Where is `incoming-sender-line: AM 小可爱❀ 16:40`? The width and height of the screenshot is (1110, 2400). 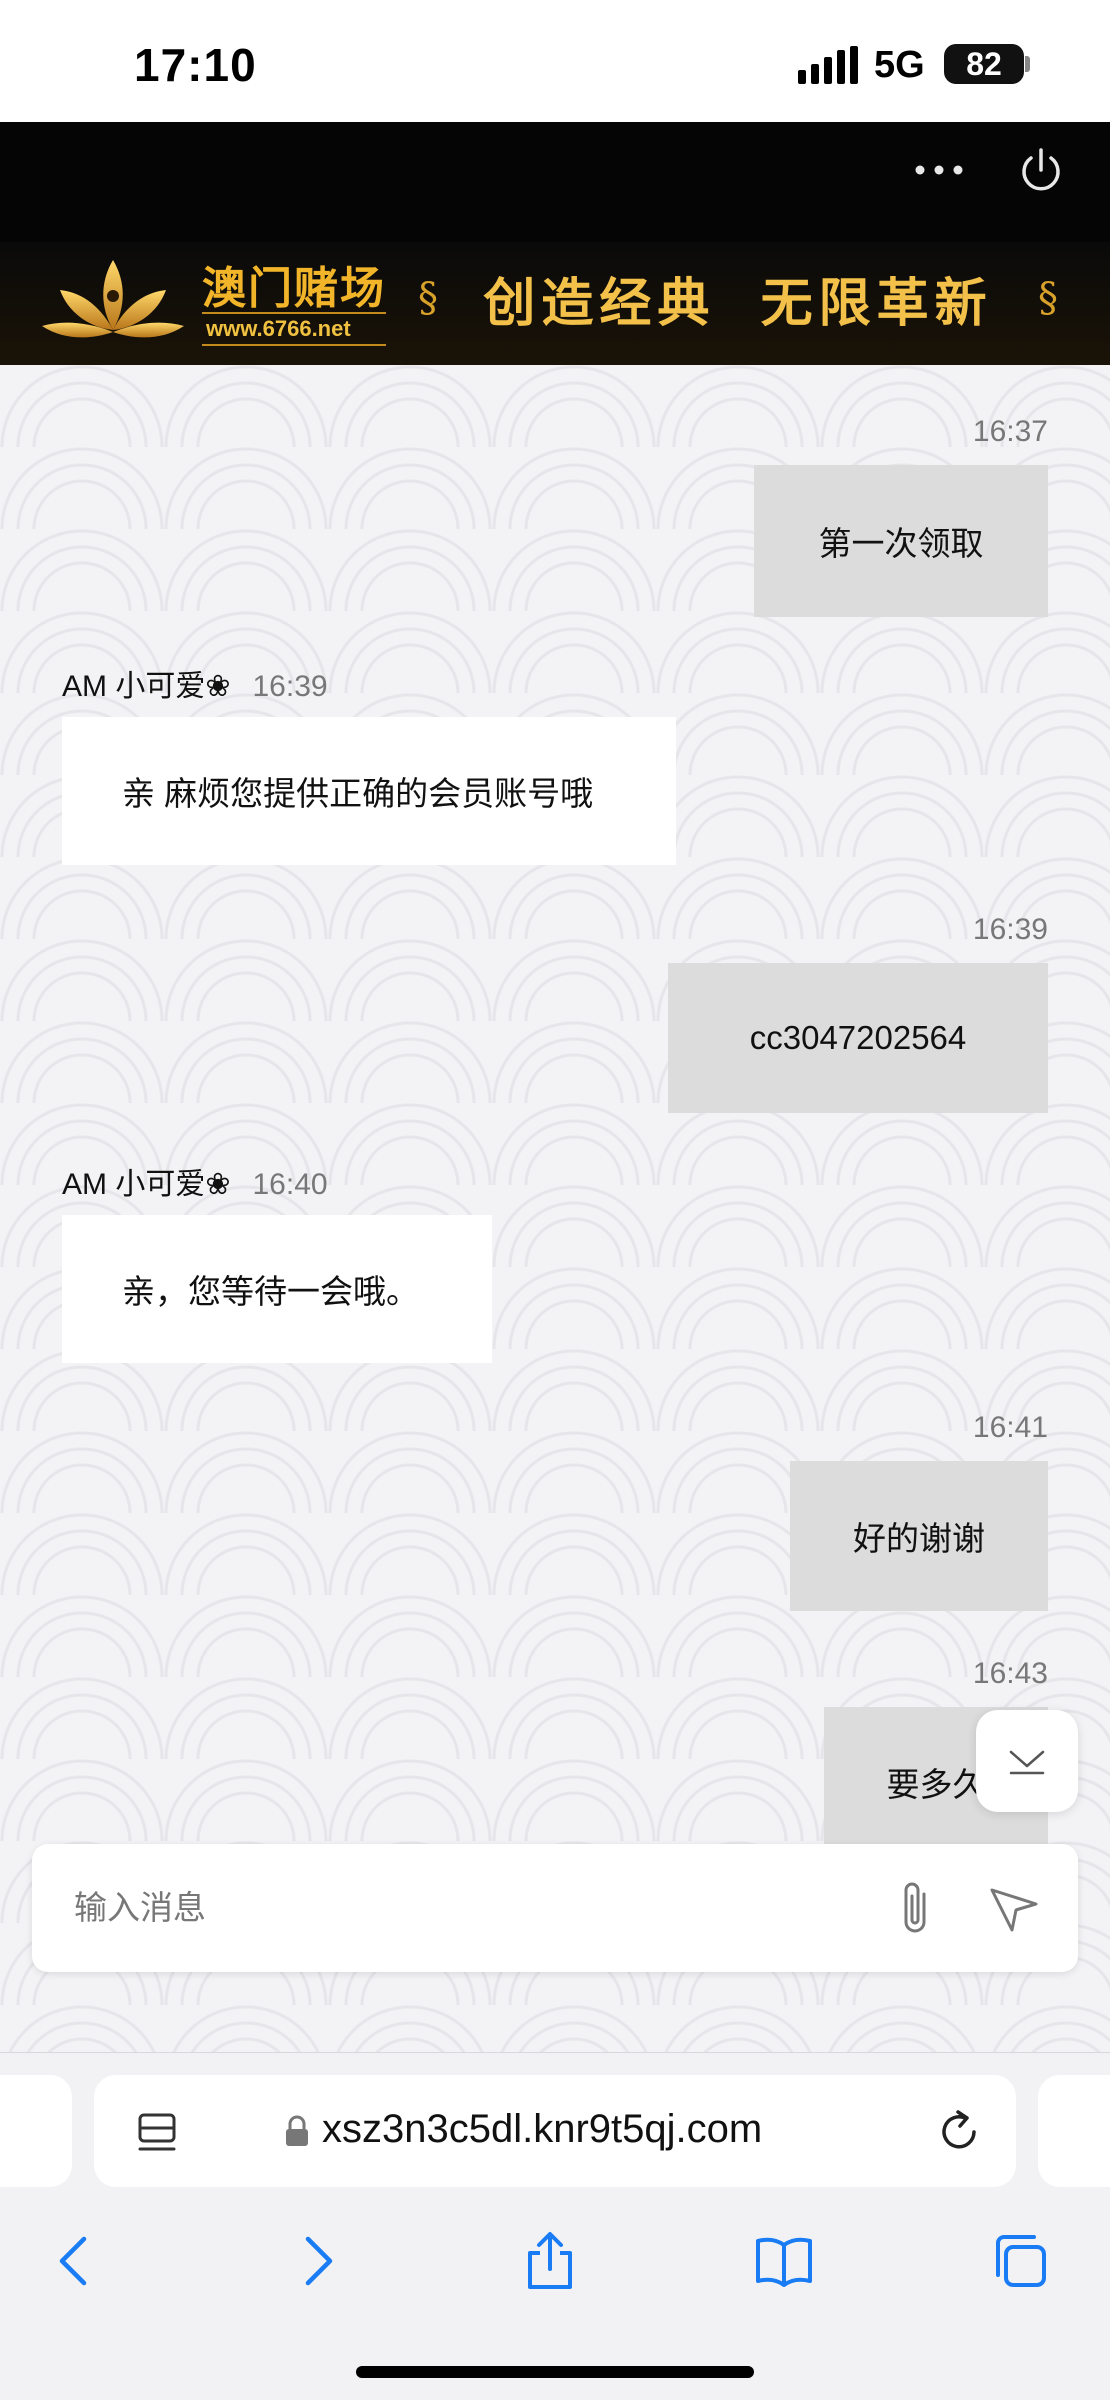 incoming-sender-line: AM 小可爱❀ 16:40 is located at coordinates (195, 1181).